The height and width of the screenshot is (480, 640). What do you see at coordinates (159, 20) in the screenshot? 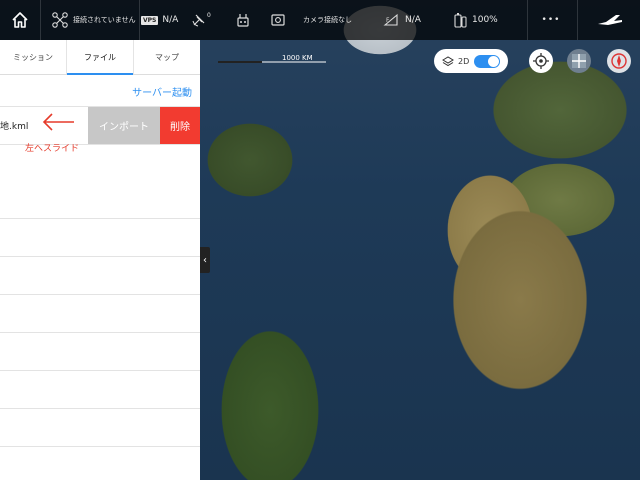
I see `vision-status: VPS N/A` at bounding box center [159, 20].